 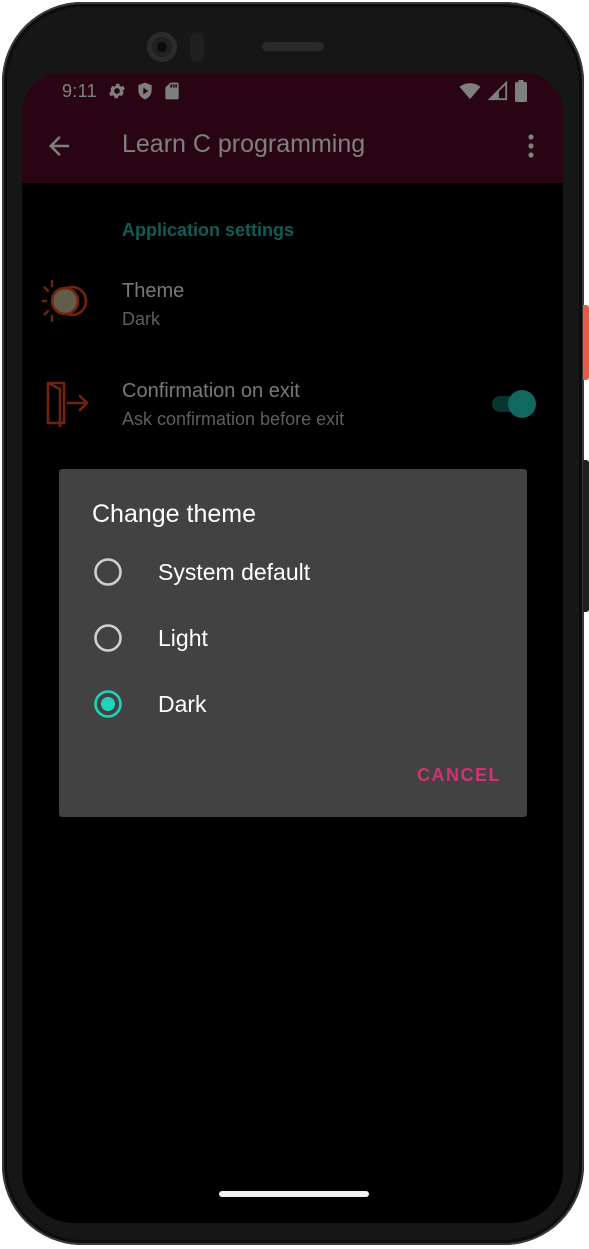 I want to click on volume-button, so click(x=586, y=536).